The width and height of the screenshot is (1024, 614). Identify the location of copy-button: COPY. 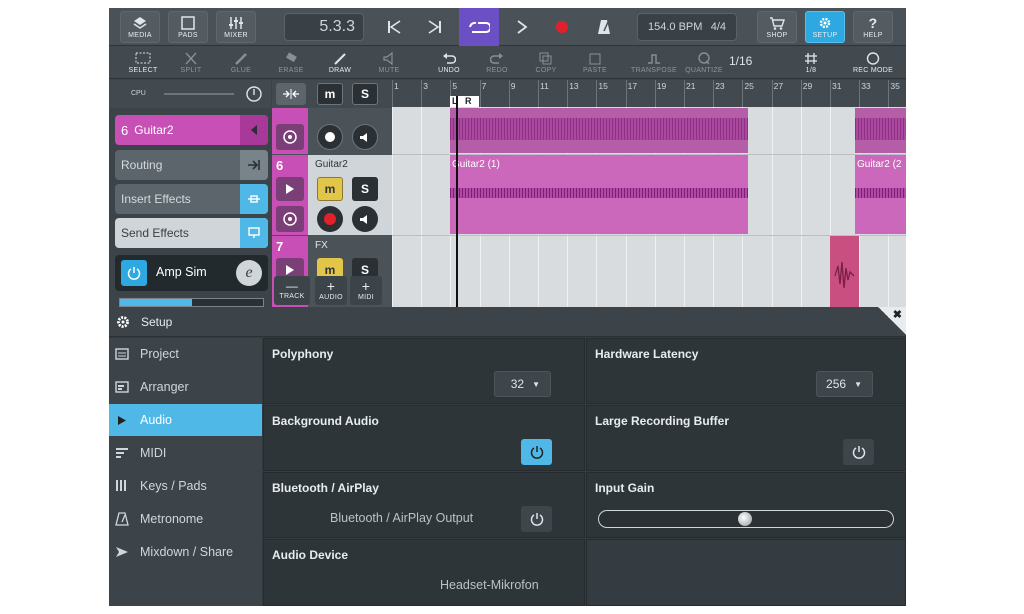
(546, 62).